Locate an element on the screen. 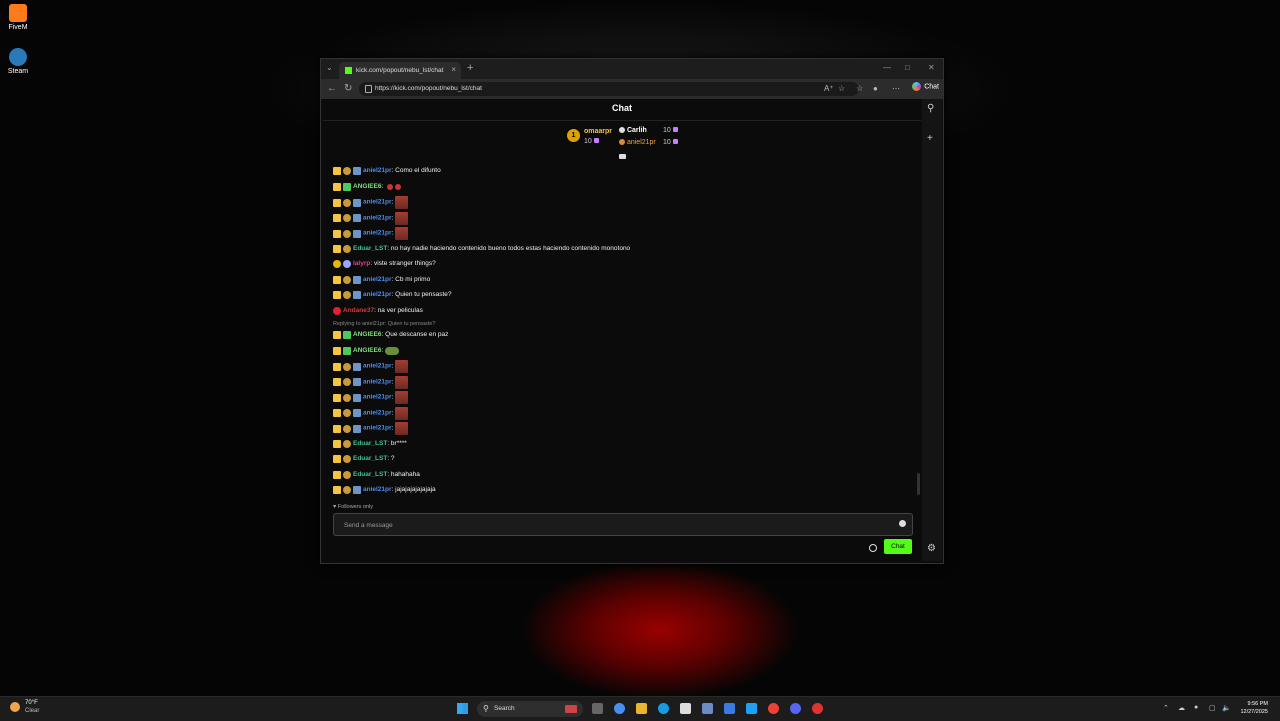  copilot-taskbar-icon is located at coordinates (619, 708).